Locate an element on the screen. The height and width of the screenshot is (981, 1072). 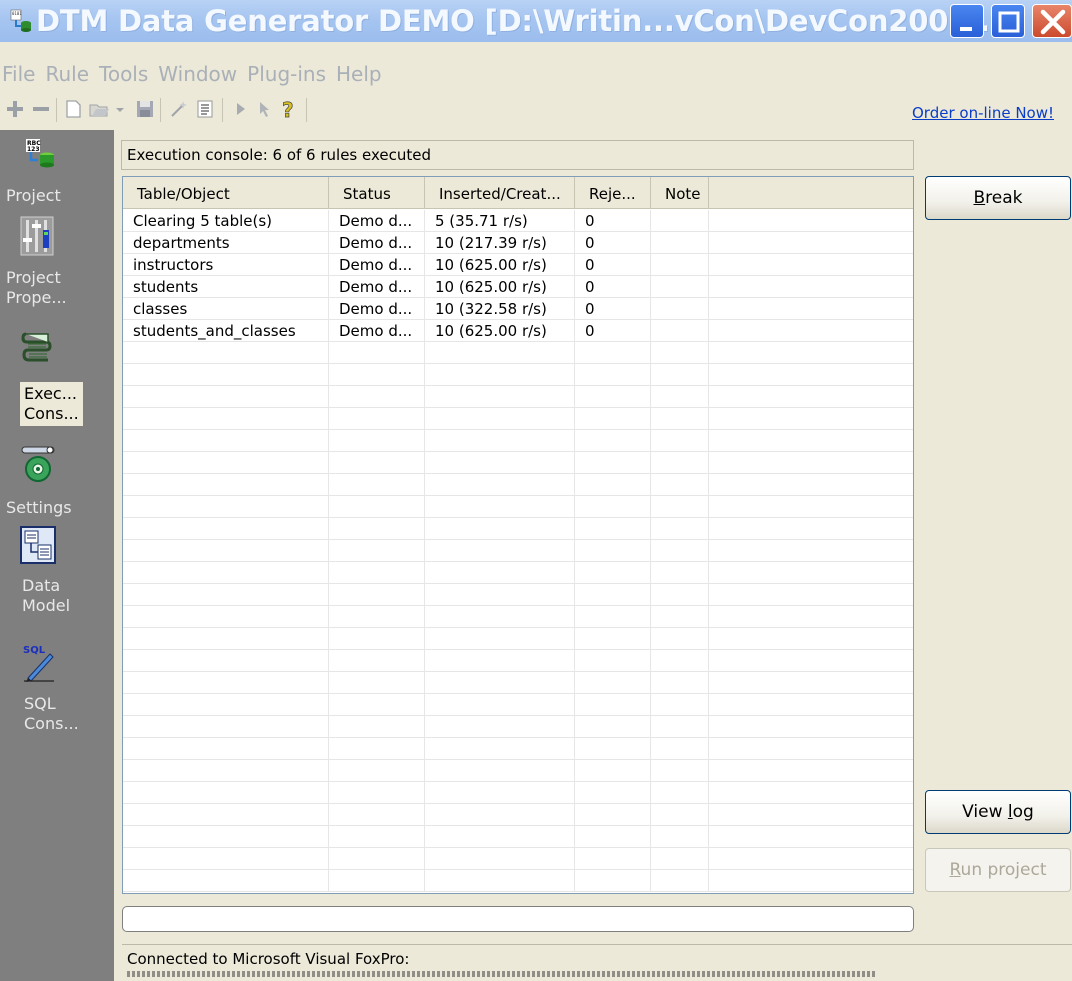
save-icon is located at coordinates (145, 109).